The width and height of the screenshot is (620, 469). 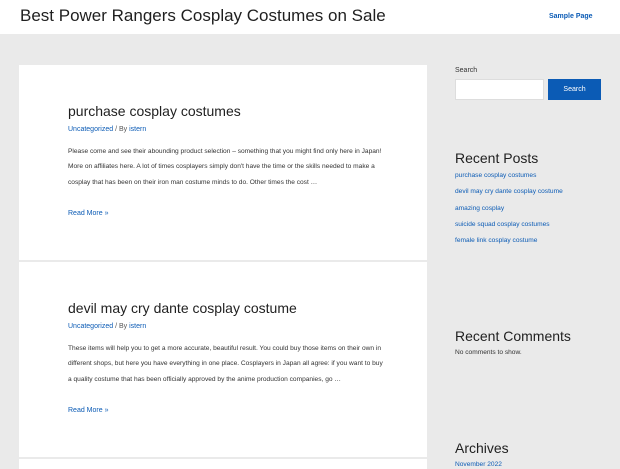 I want to click on archive-link: November 2022, so click(x=478, y=464).